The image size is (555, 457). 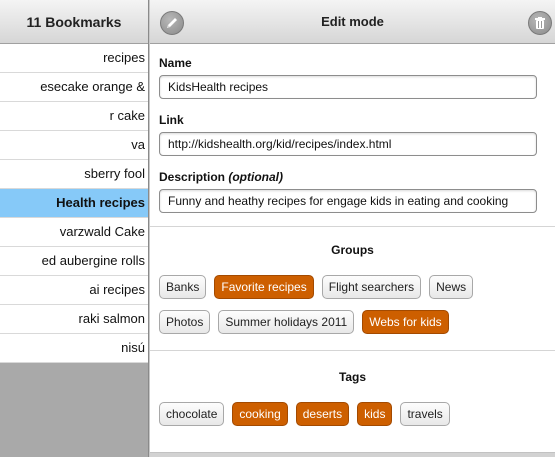 What do you see at coordinates (74, 174) in the screenshot?
I see `list-item: sberry fool` at bounding box center [74, 174].